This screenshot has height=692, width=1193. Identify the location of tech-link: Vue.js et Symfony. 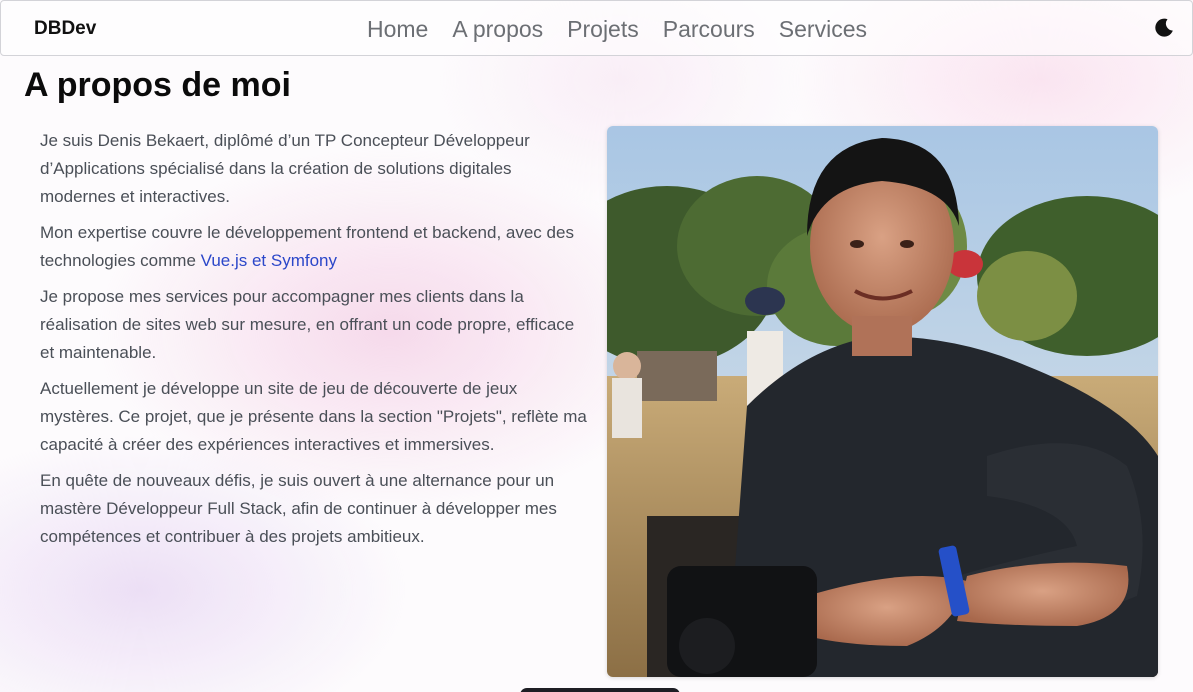
(269, 260).